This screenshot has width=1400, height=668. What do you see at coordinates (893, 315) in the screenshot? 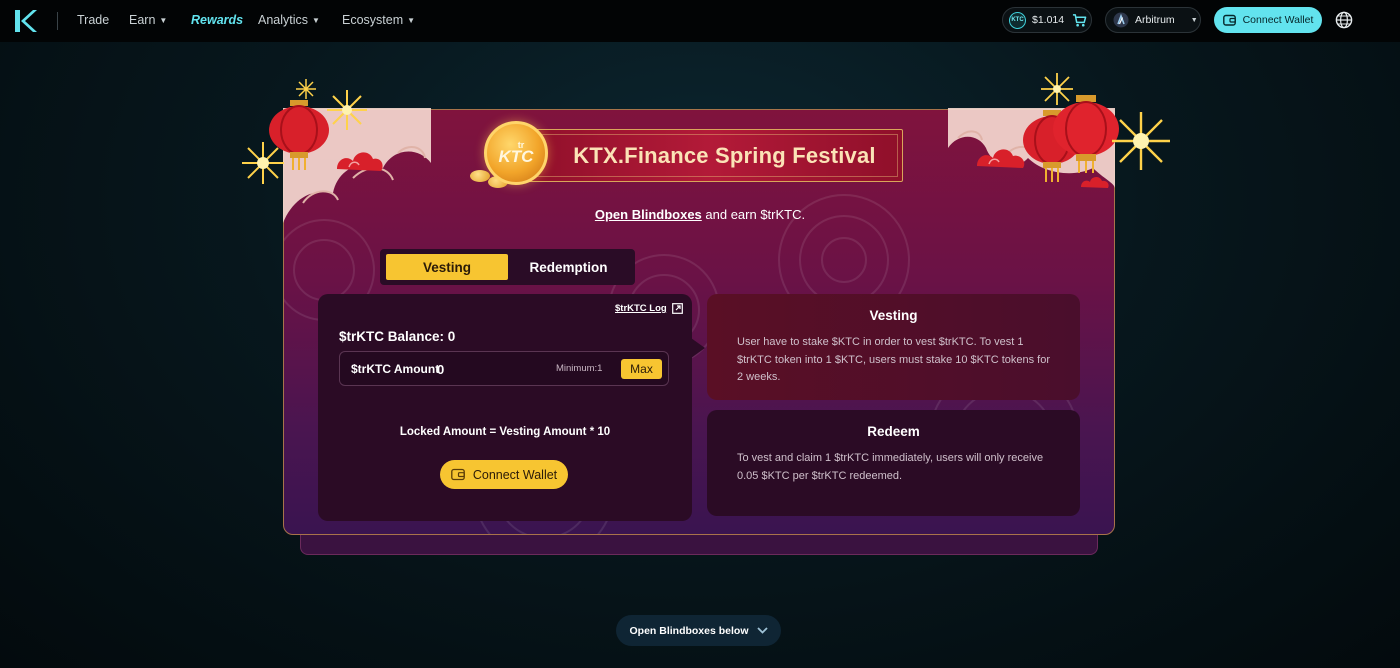
I see `vesting-info-title: Vesting` at bounding box center [893, 315].